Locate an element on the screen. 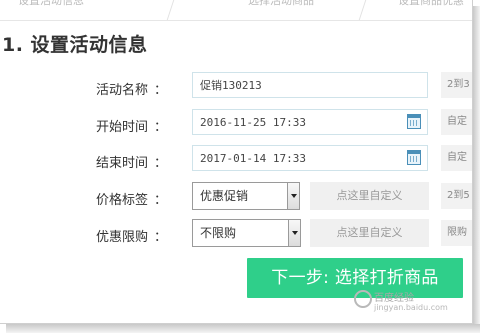 The width and height of the screenshot is (480, 333). paw-logo-icon is located at coordinates (363, 299).